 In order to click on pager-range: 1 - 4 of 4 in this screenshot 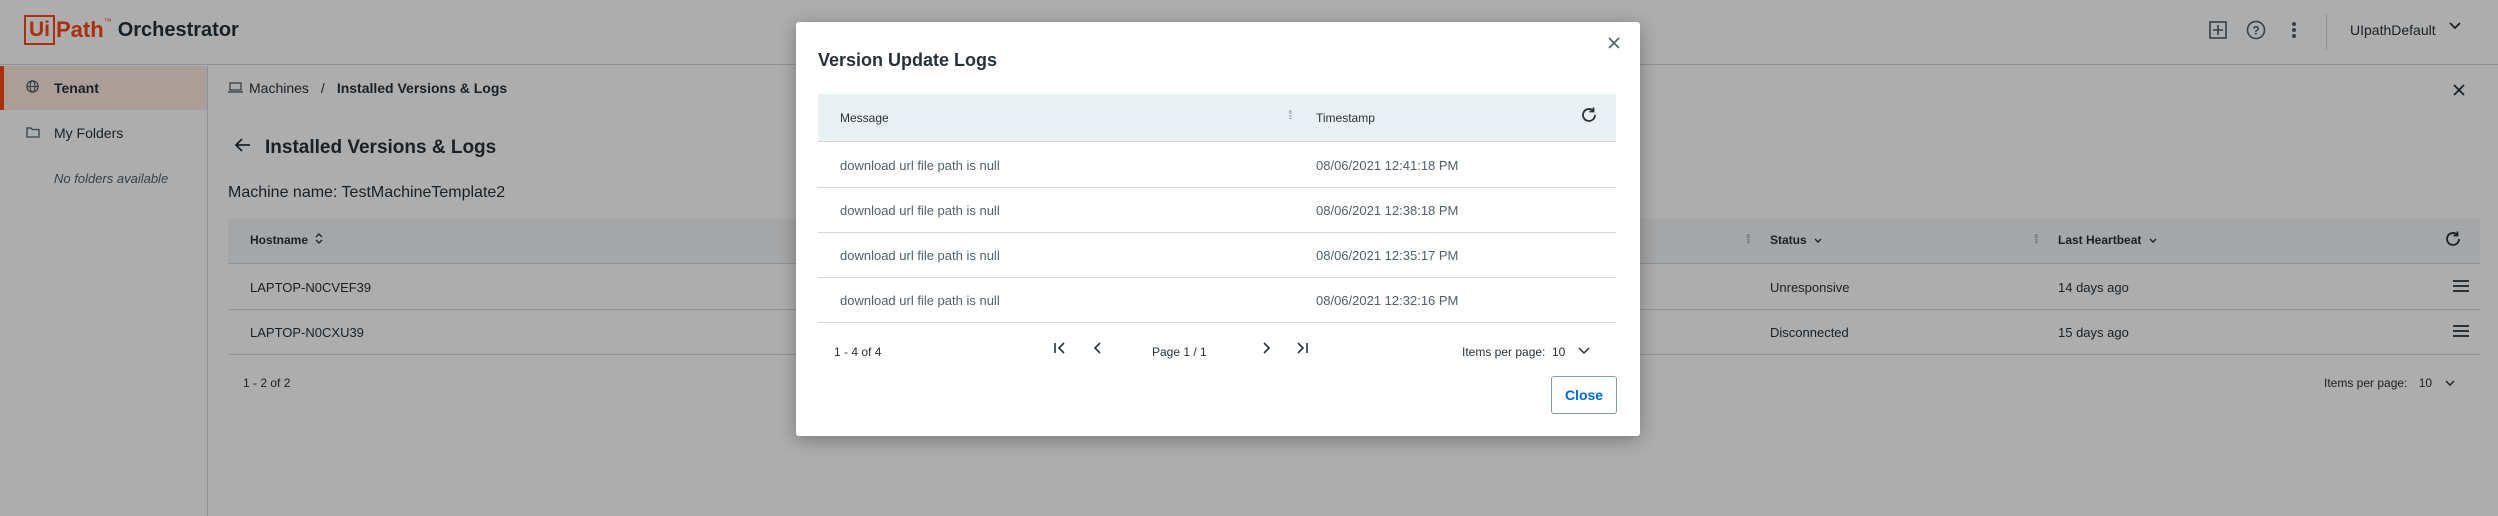, I will do `click(858, 352)`.